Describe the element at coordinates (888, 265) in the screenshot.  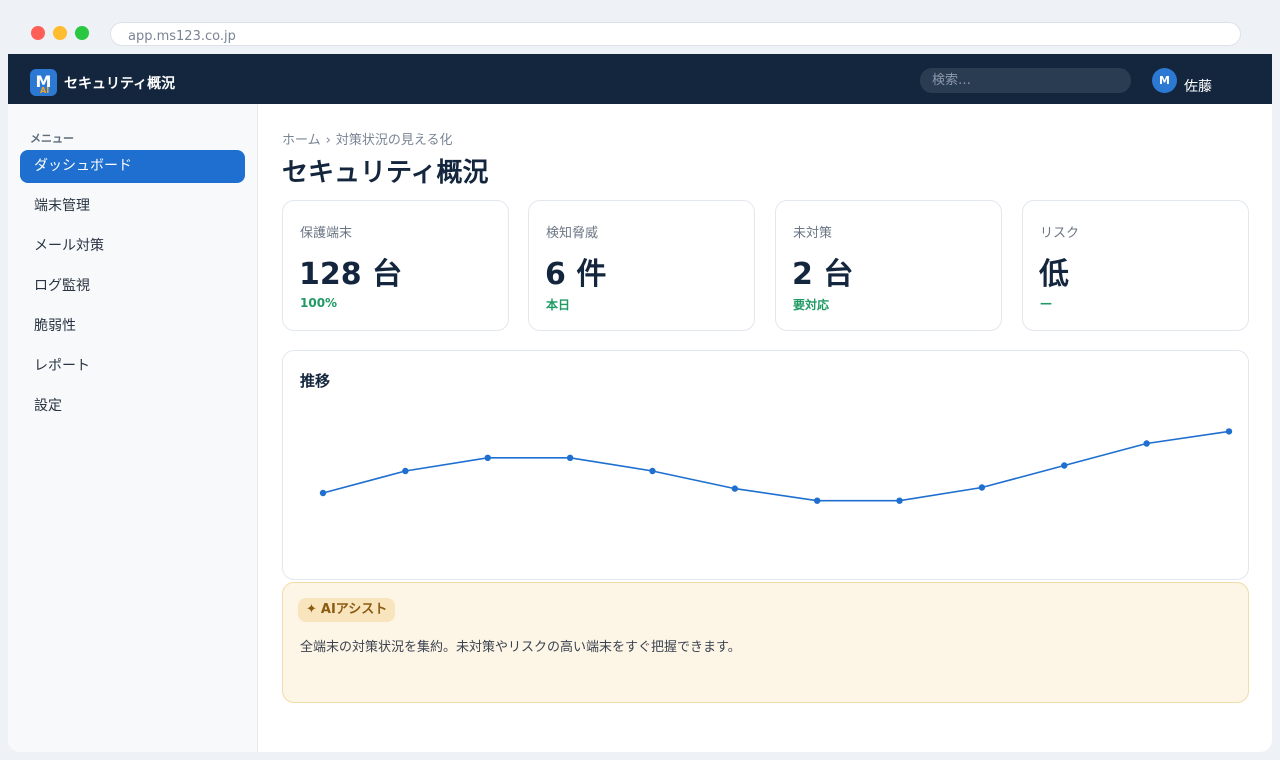
I see `stat-card-unprotected: 未対策 2 台 要対応` at that location.